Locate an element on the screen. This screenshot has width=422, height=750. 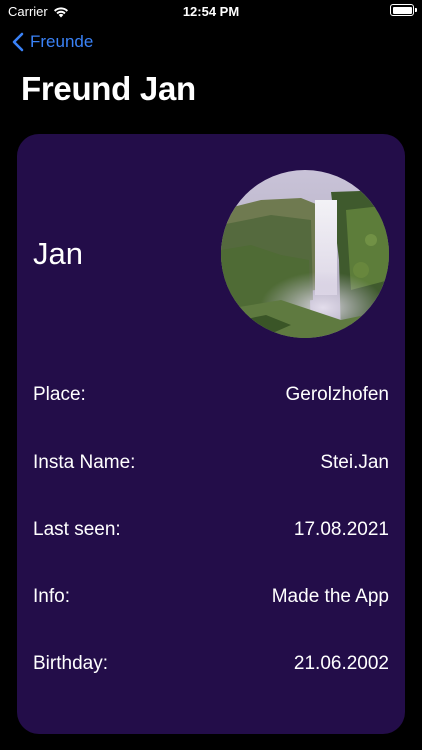
insta-name-row: Insta Name: Stei.Jan is located at coordinates (211, 463).